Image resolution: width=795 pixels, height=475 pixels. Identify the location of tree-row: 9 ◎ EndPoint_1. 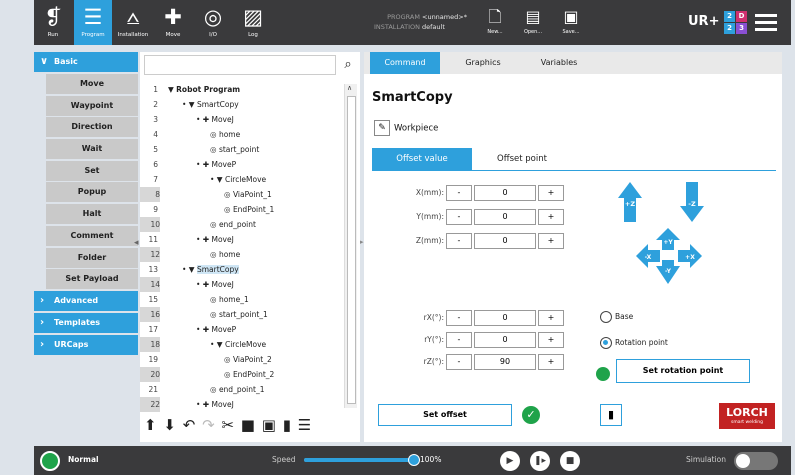
(242, 209).